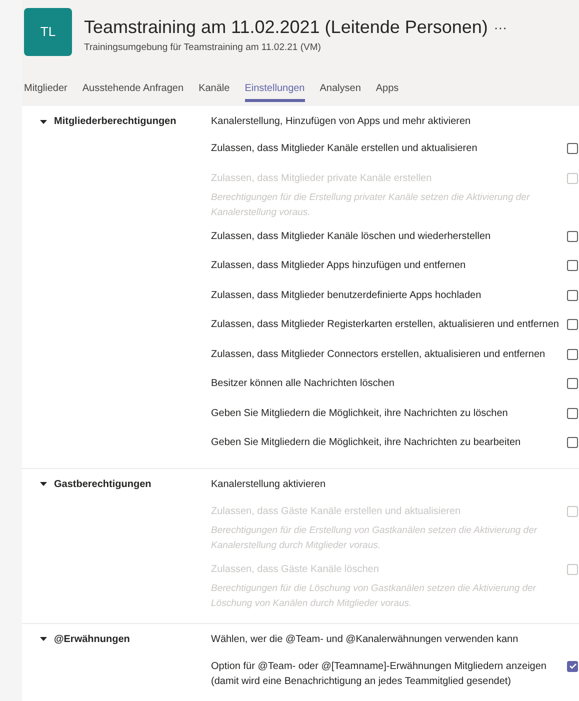 The image size is (579, 701). What do you see at coordinates (46, 91) in the screenshot?
I see `tab: Mitglieder` at bounding box center [46, 91].